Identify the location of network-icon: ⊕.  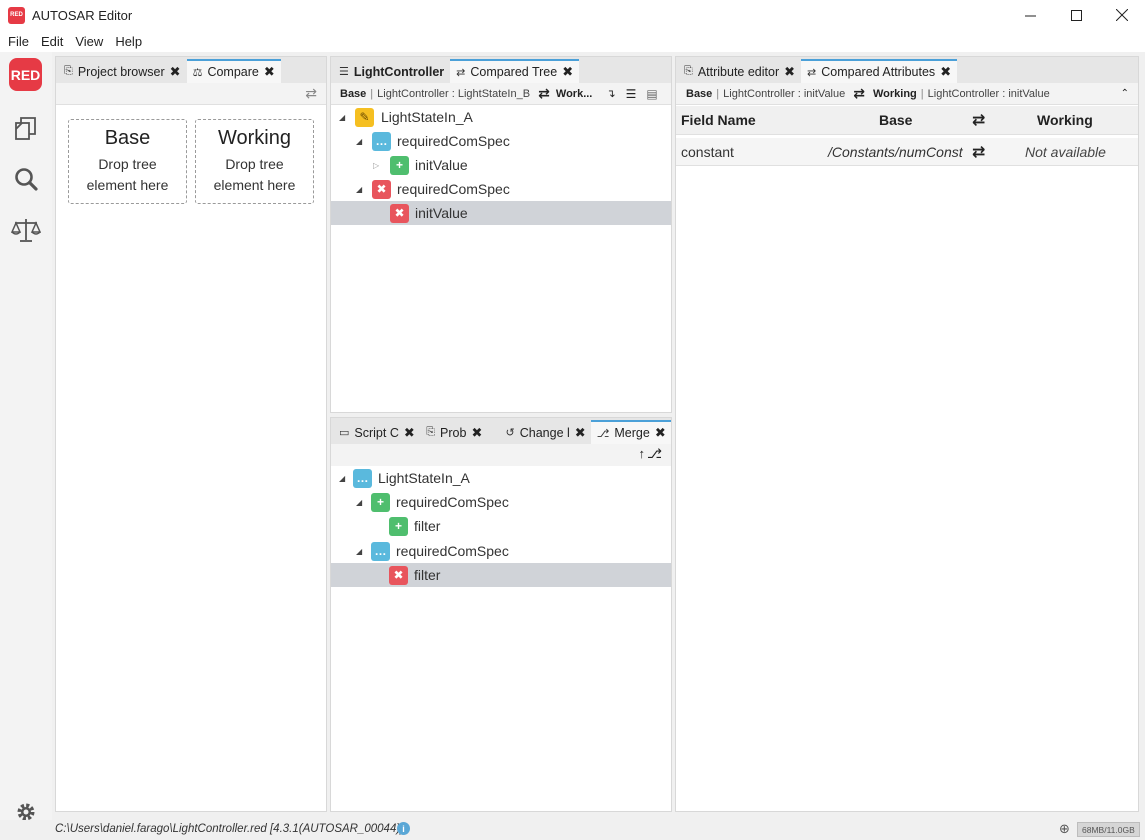
(1064, 829).